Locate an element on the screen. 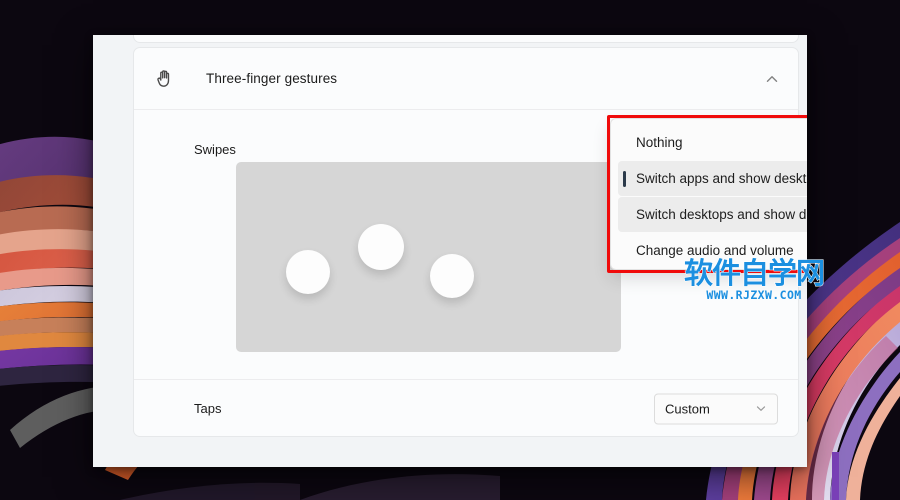 This screenshot has width=900, height=500. menu-item-label: Switch apps and show desktop is located at coordinates (721, 178).